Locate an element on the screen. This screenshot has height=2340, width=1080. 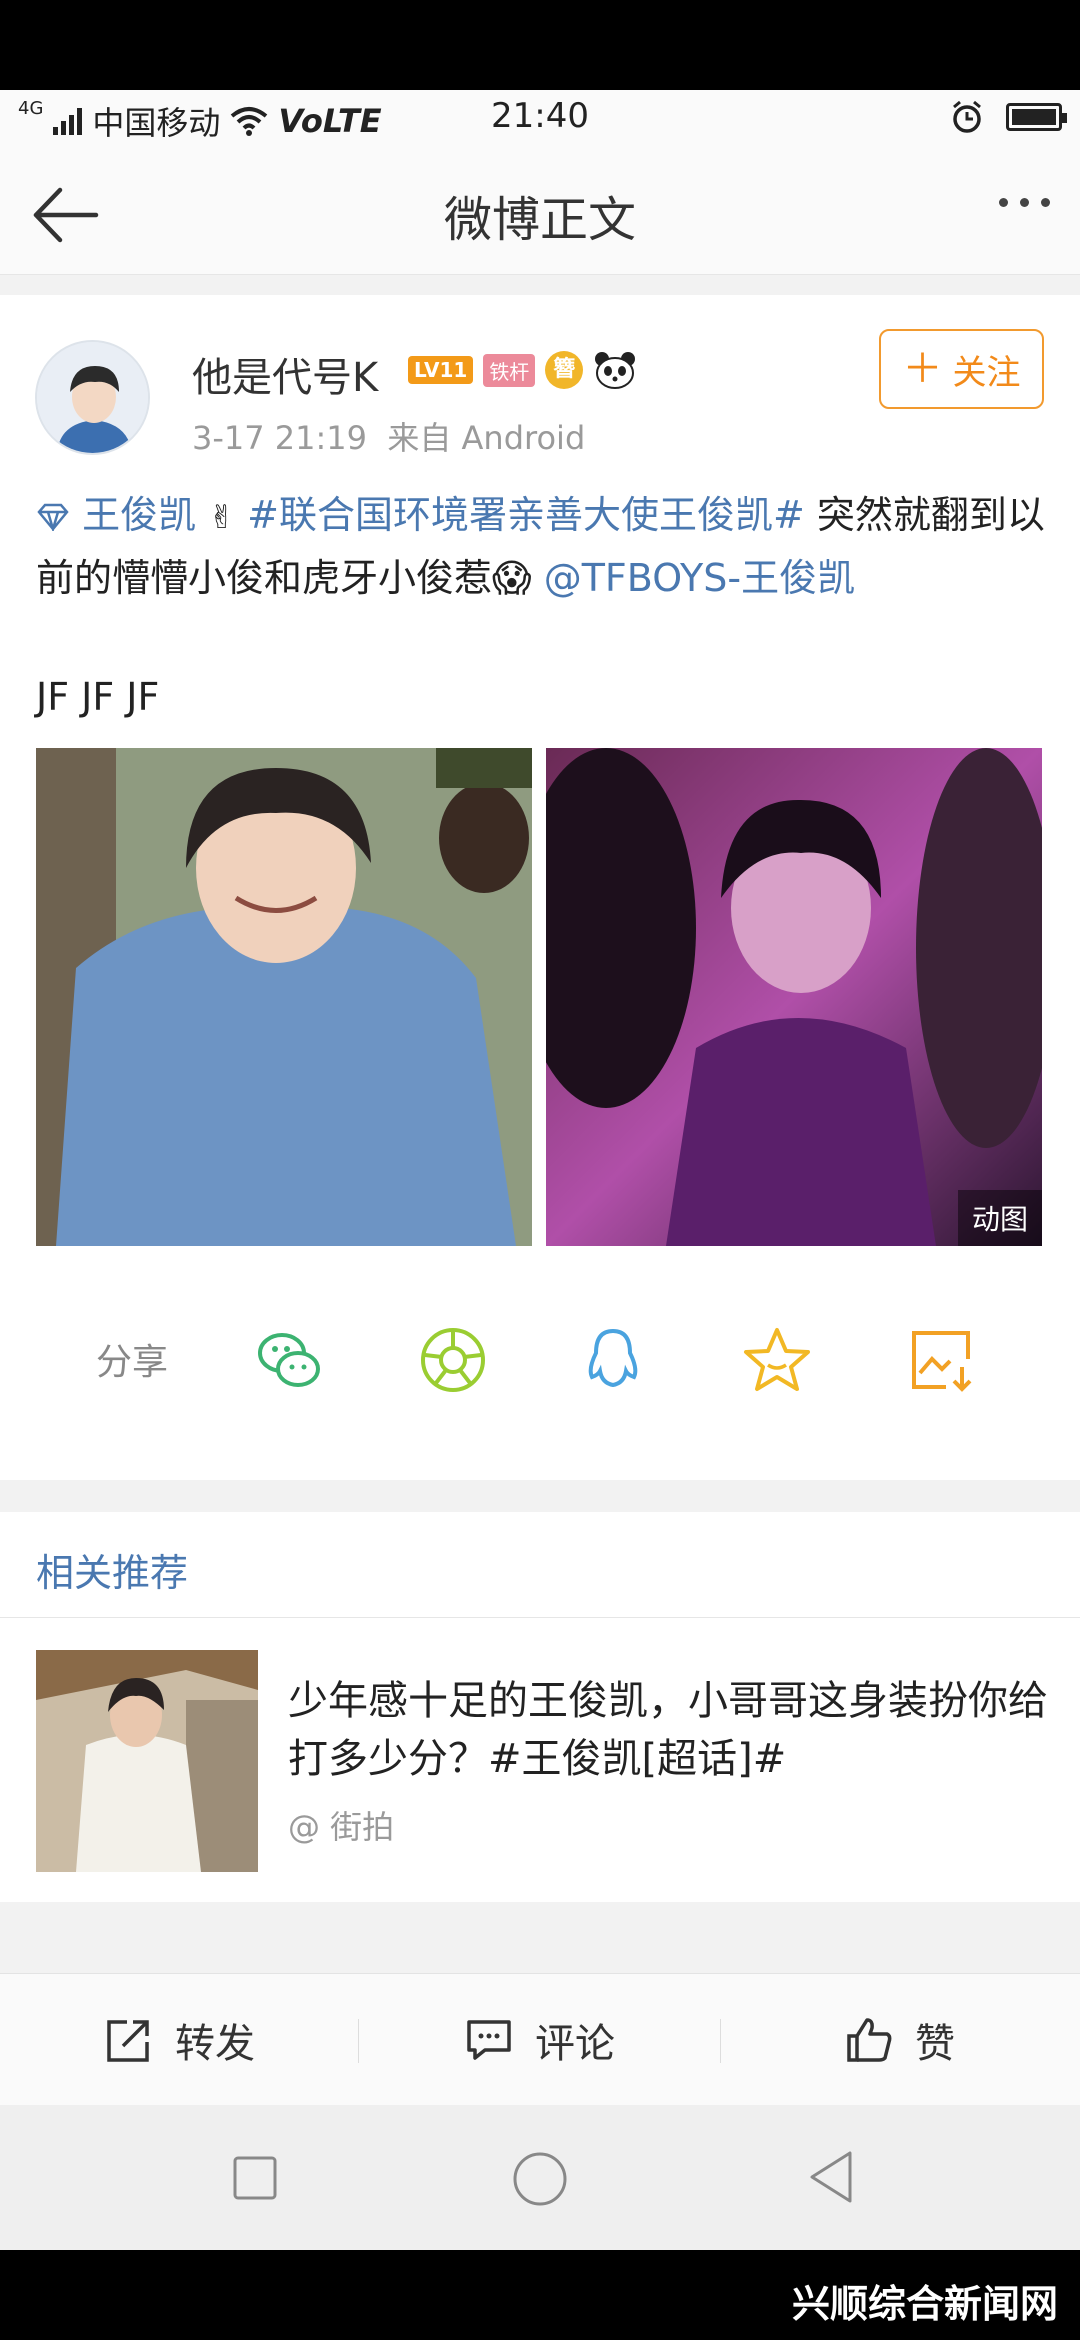
mention-link: @TFBOYS-王俊凯 is located at coordinates (693, 578).